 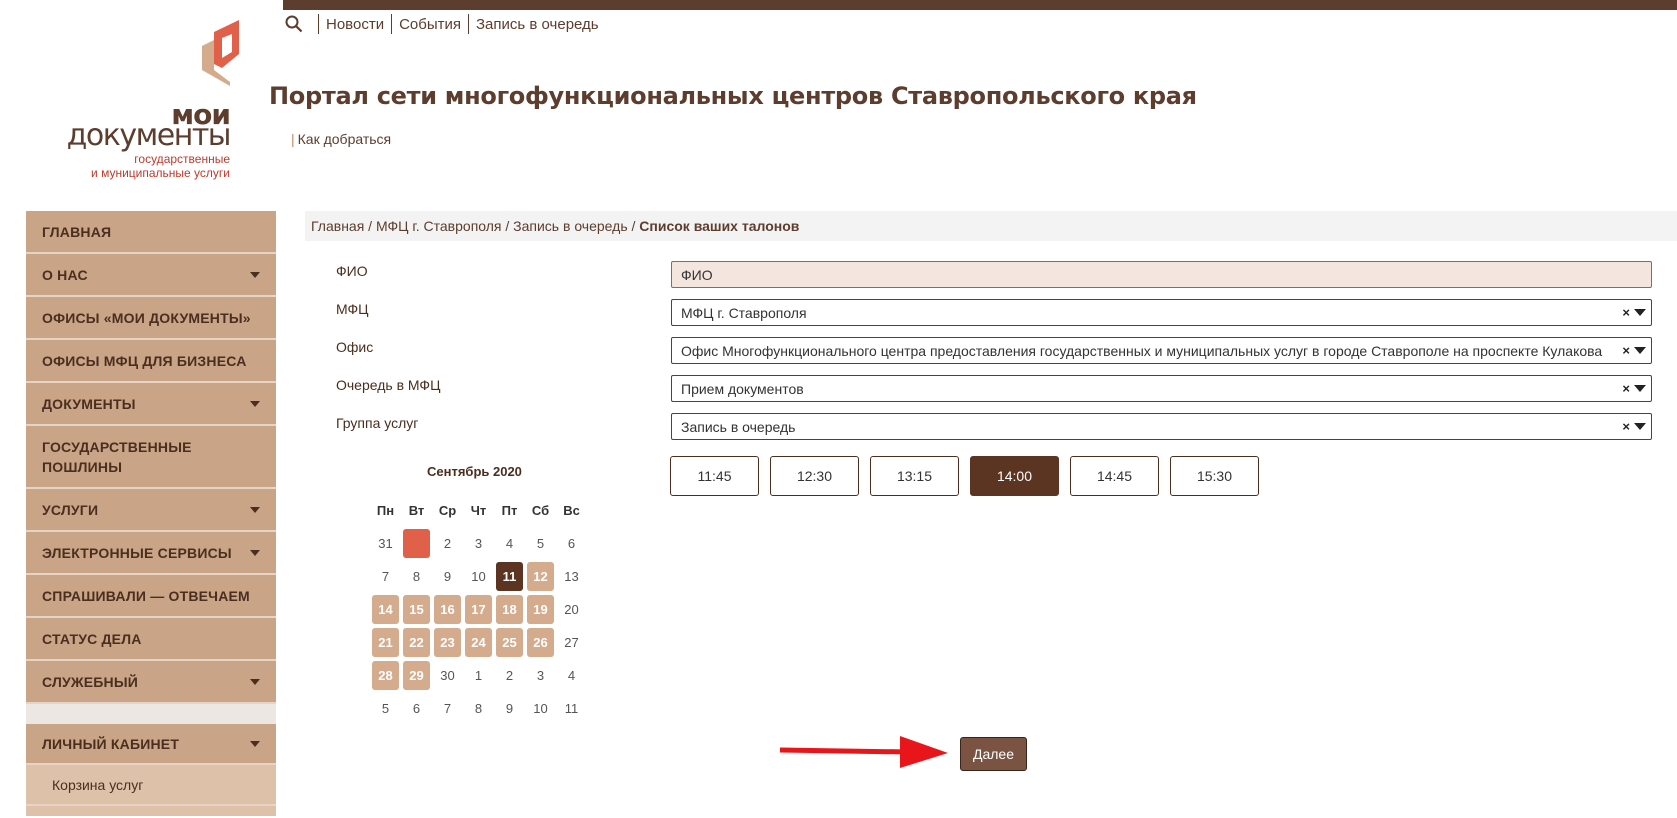 What do you see at coordinates (1161, 426) in the screenshot?
I see `service-group-select: Запись в очередь ×` at bounding box center [1161, 426].